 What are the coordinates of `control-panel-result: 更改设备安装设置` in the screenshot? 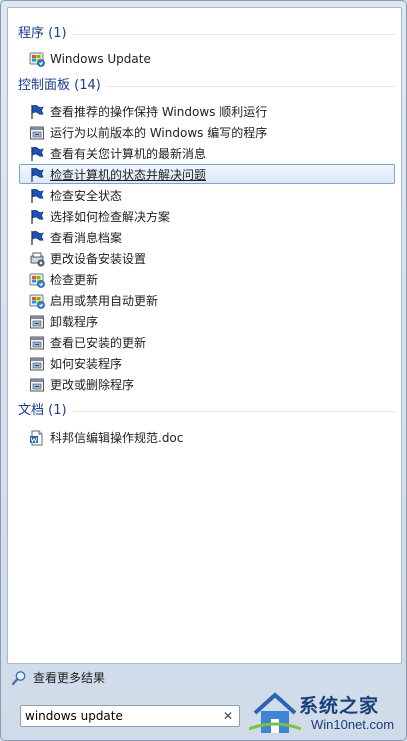 It's located at (207, 258).